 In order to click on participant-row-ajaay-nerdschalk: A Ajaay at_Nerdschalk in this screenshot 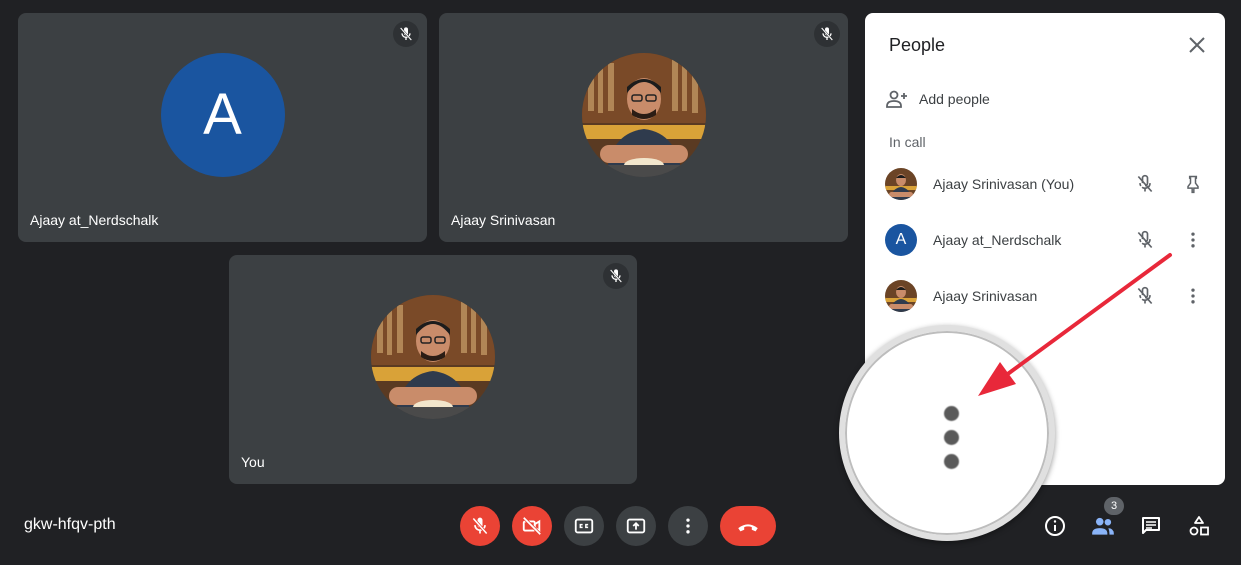, I will do `click(1045, 240)`.